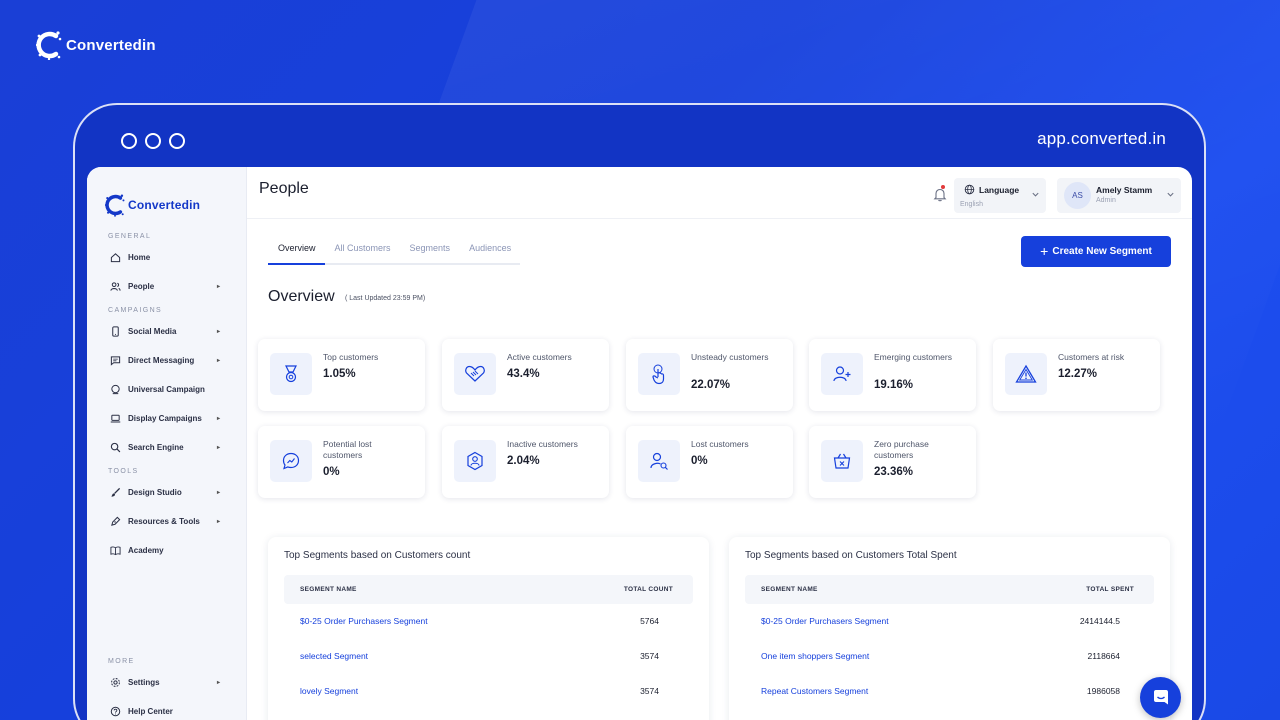  I want to click on card-value: 2.04%, so click(523, 461).